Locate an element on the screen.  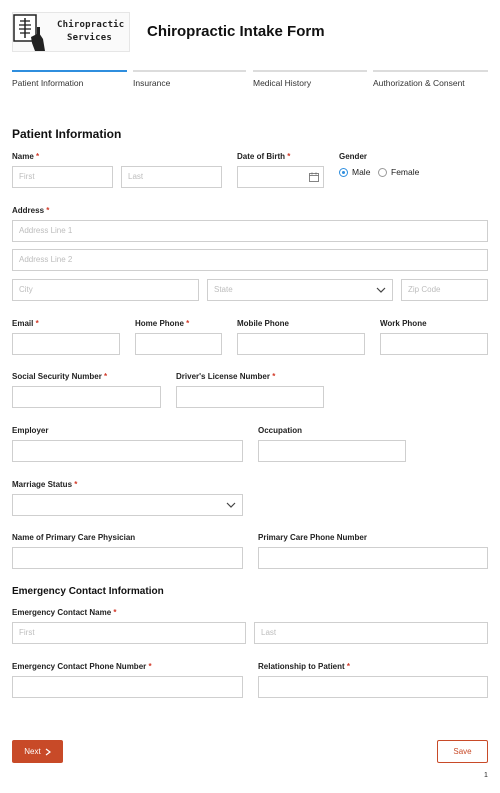
emergency-name-label: Emergency Contact Name * is located at coordinates (64, 612).